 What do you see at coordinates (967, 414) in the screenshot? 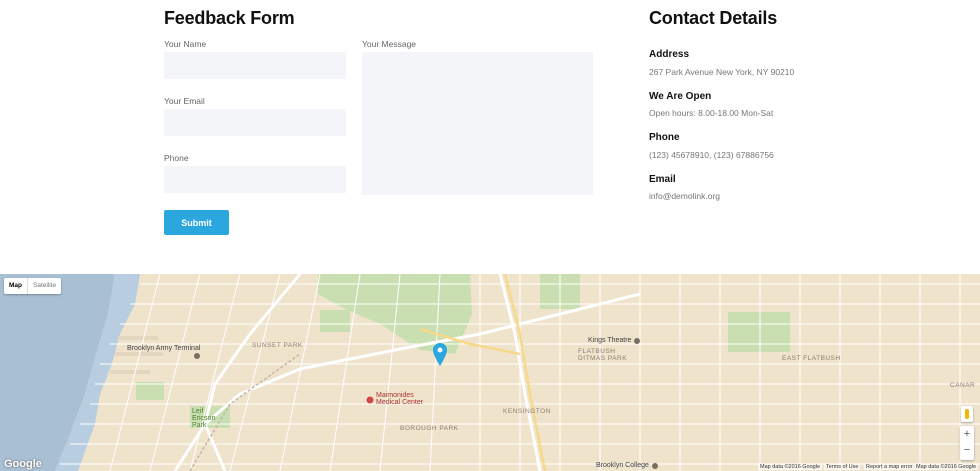
I see `street-view-pegman-icon` at bounding box center [967, 414].